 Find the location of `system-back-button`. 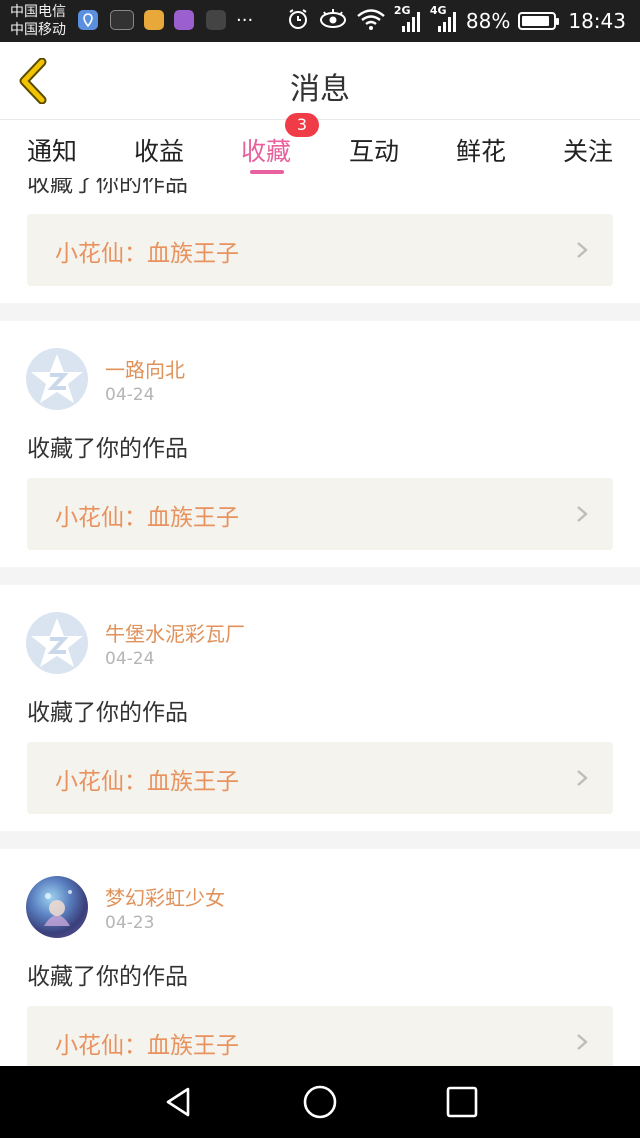

system-back-button is located at coordinates (178, 1104).